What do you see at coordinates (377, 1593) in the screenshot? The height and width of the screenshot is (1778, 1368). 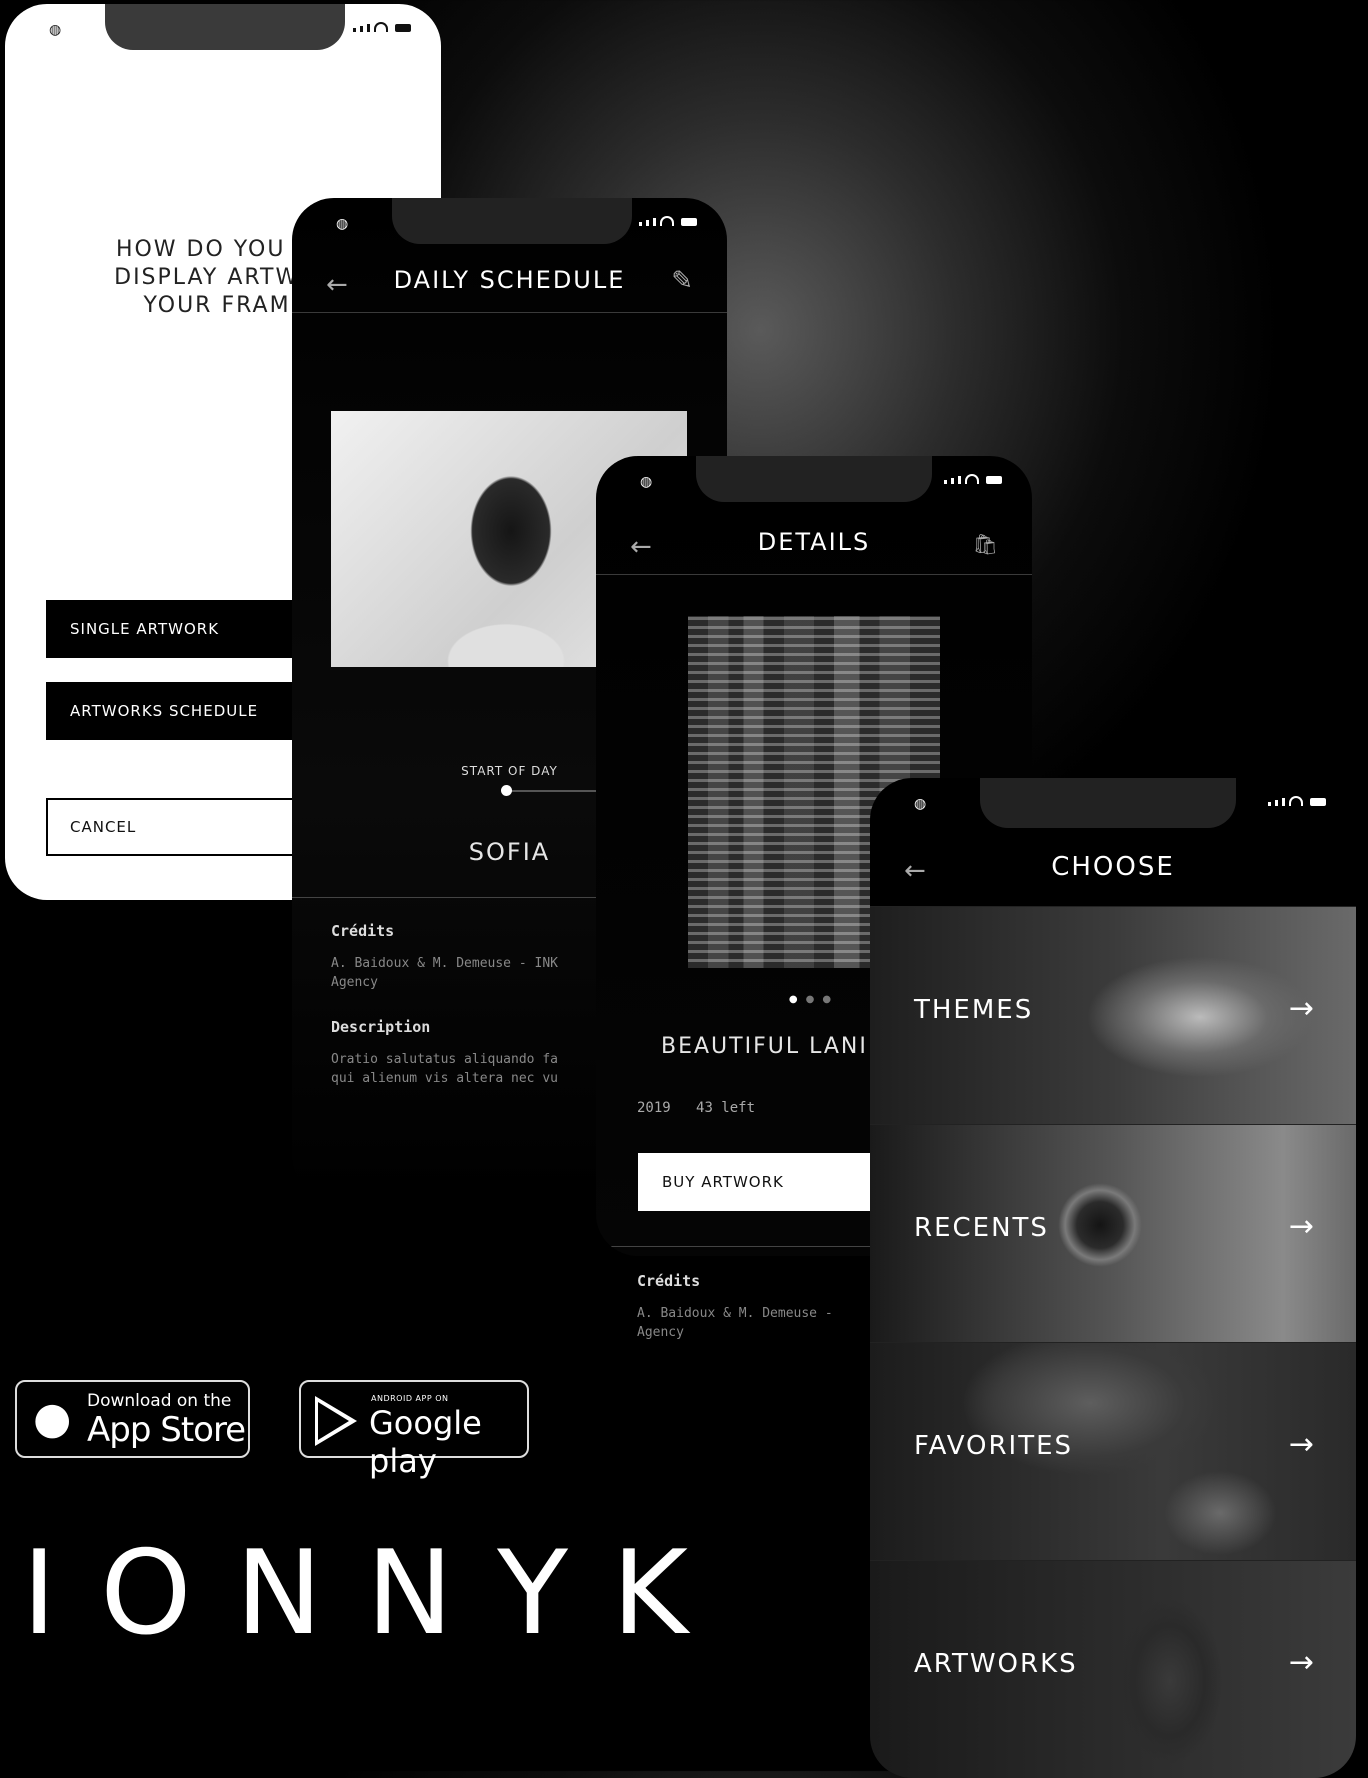 I see `brand-logo: IONNYK` at bounding box center [377, 1593].